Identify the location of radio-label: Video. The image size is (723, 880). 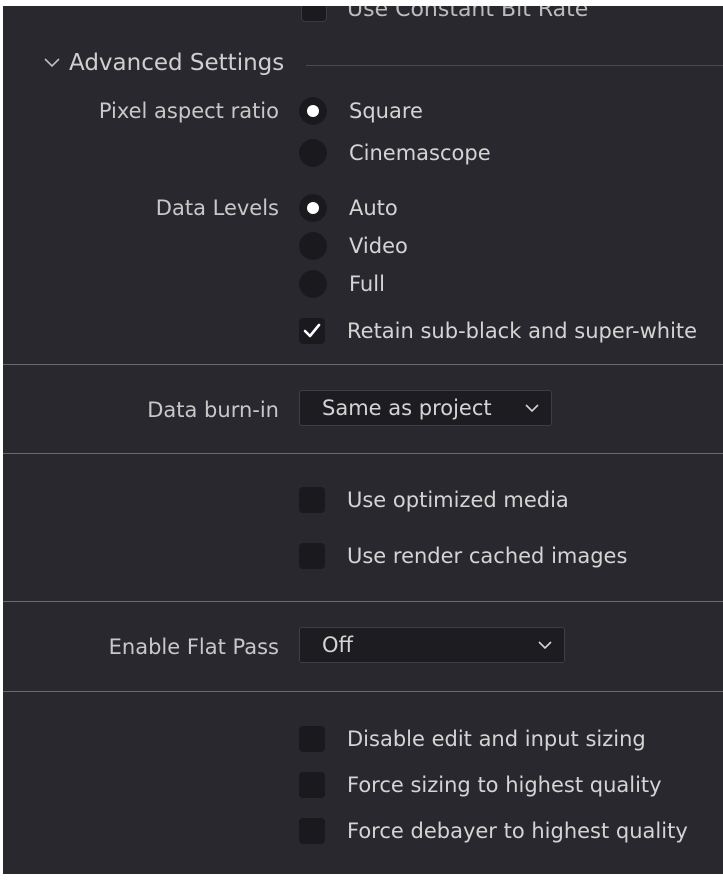
(378, 246).